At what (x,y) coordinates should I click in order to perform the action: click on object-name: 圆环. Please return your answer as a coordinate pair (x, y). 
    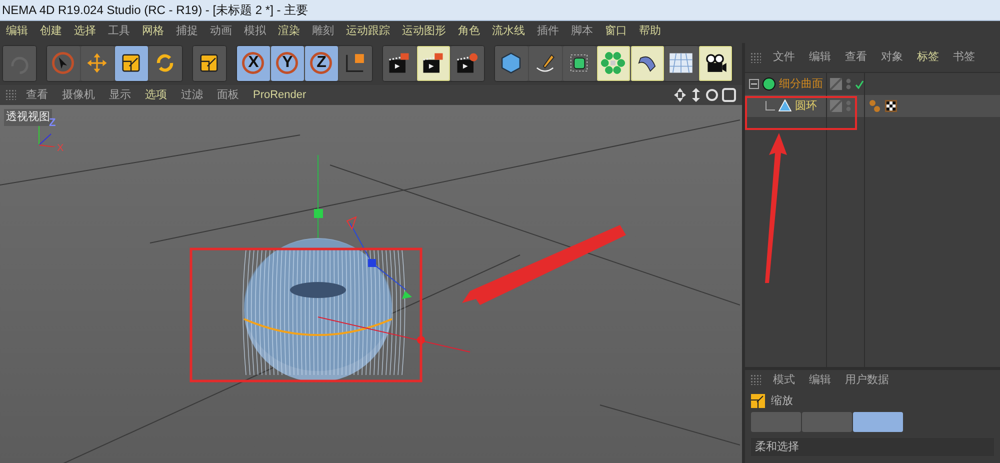
    Looking at the image, I should click on (806, 106).